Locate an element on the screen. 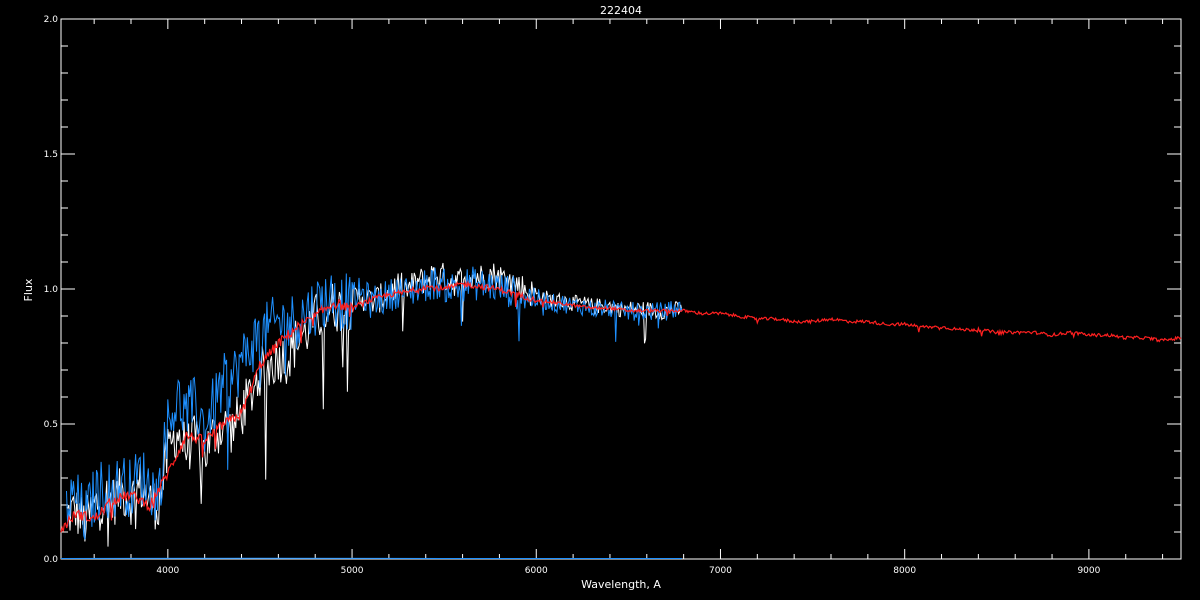  y-tick-label: 2.0 is located at coordinates (51, 20).